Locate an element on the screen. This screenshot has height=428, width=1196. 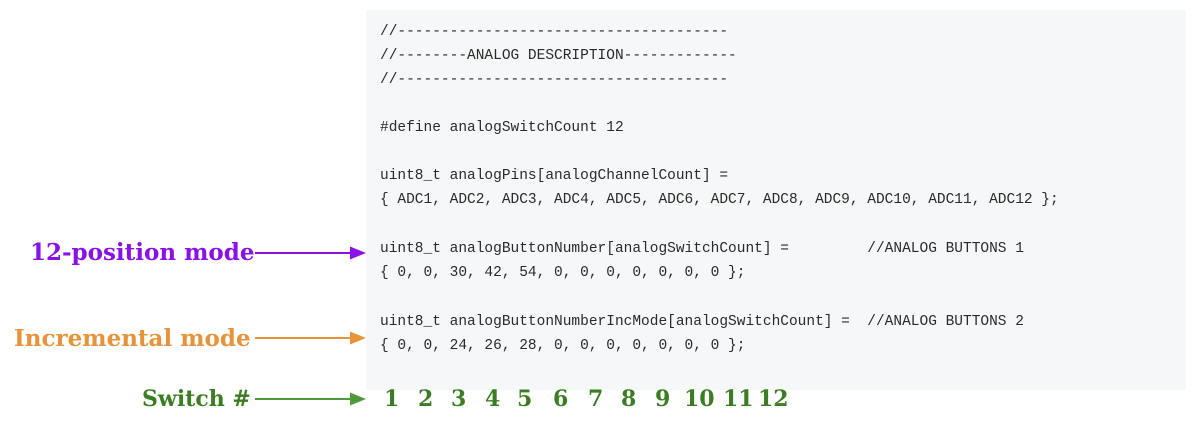
switch-number-9: 9 is located at coordinates (663, 399).